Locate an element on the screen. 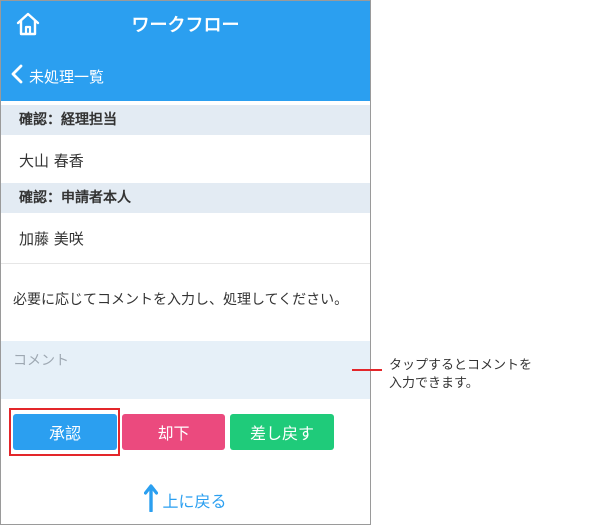 The image size is (600, 525). divider is located at coordinates (185, 263).